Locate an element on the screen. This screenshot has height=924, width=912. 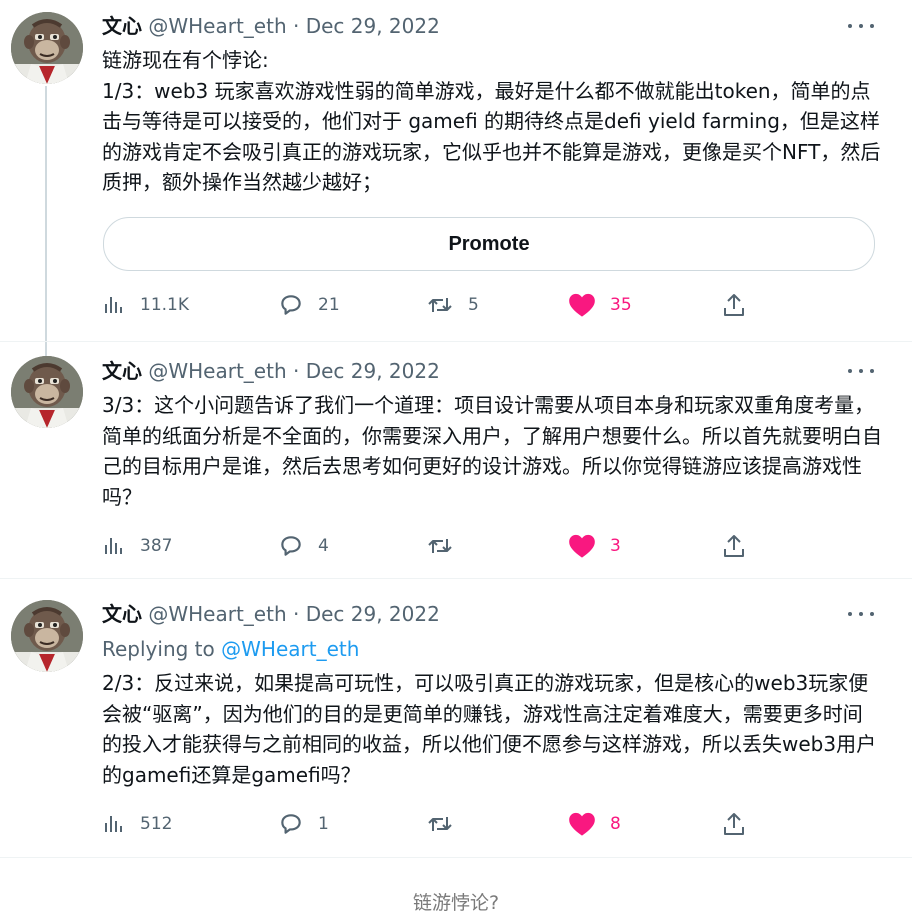
reply-count: 4 is located at coordinates (323, 546).